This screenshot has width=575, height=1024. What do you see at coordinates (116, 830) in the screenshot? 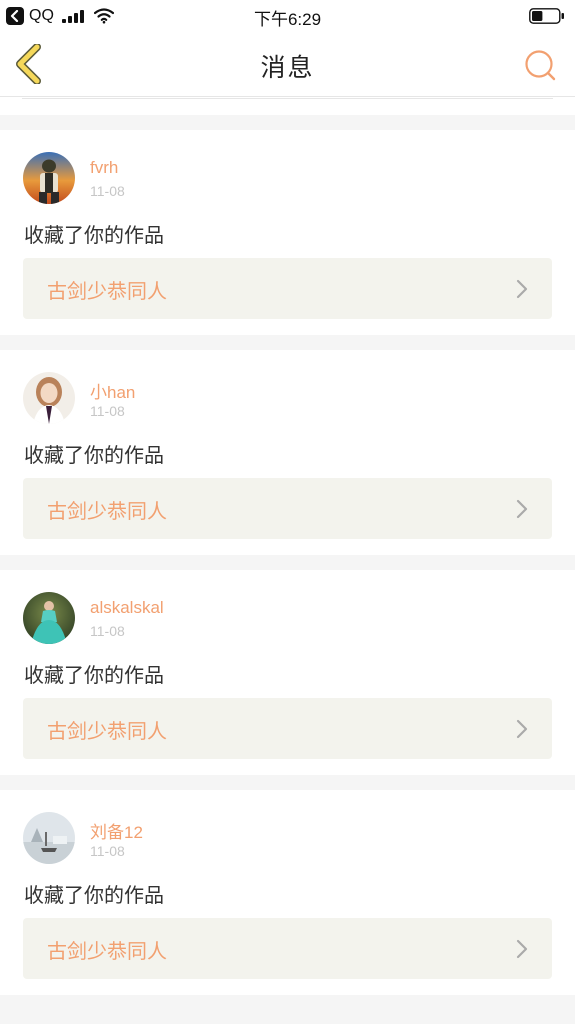
I see `user-name: 刘备12` at bounding box center [116, 830].